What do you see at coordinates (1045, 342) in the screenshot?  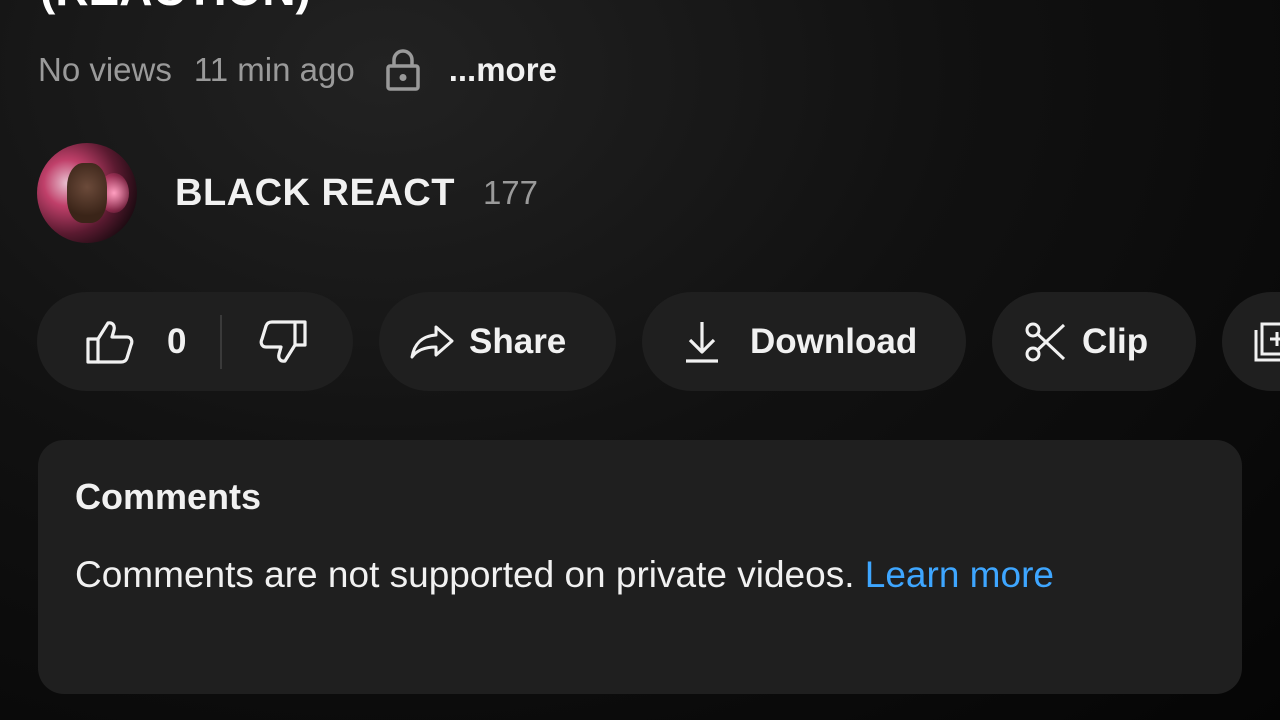 I see `scissors-icon` at bounding box center [1045, 342].